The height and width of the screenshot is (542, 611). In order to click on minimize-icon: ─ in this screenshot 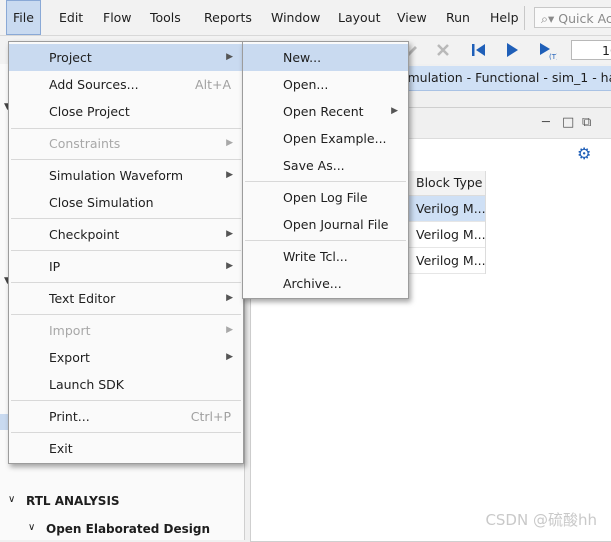, I will do `click(546, 122)`.